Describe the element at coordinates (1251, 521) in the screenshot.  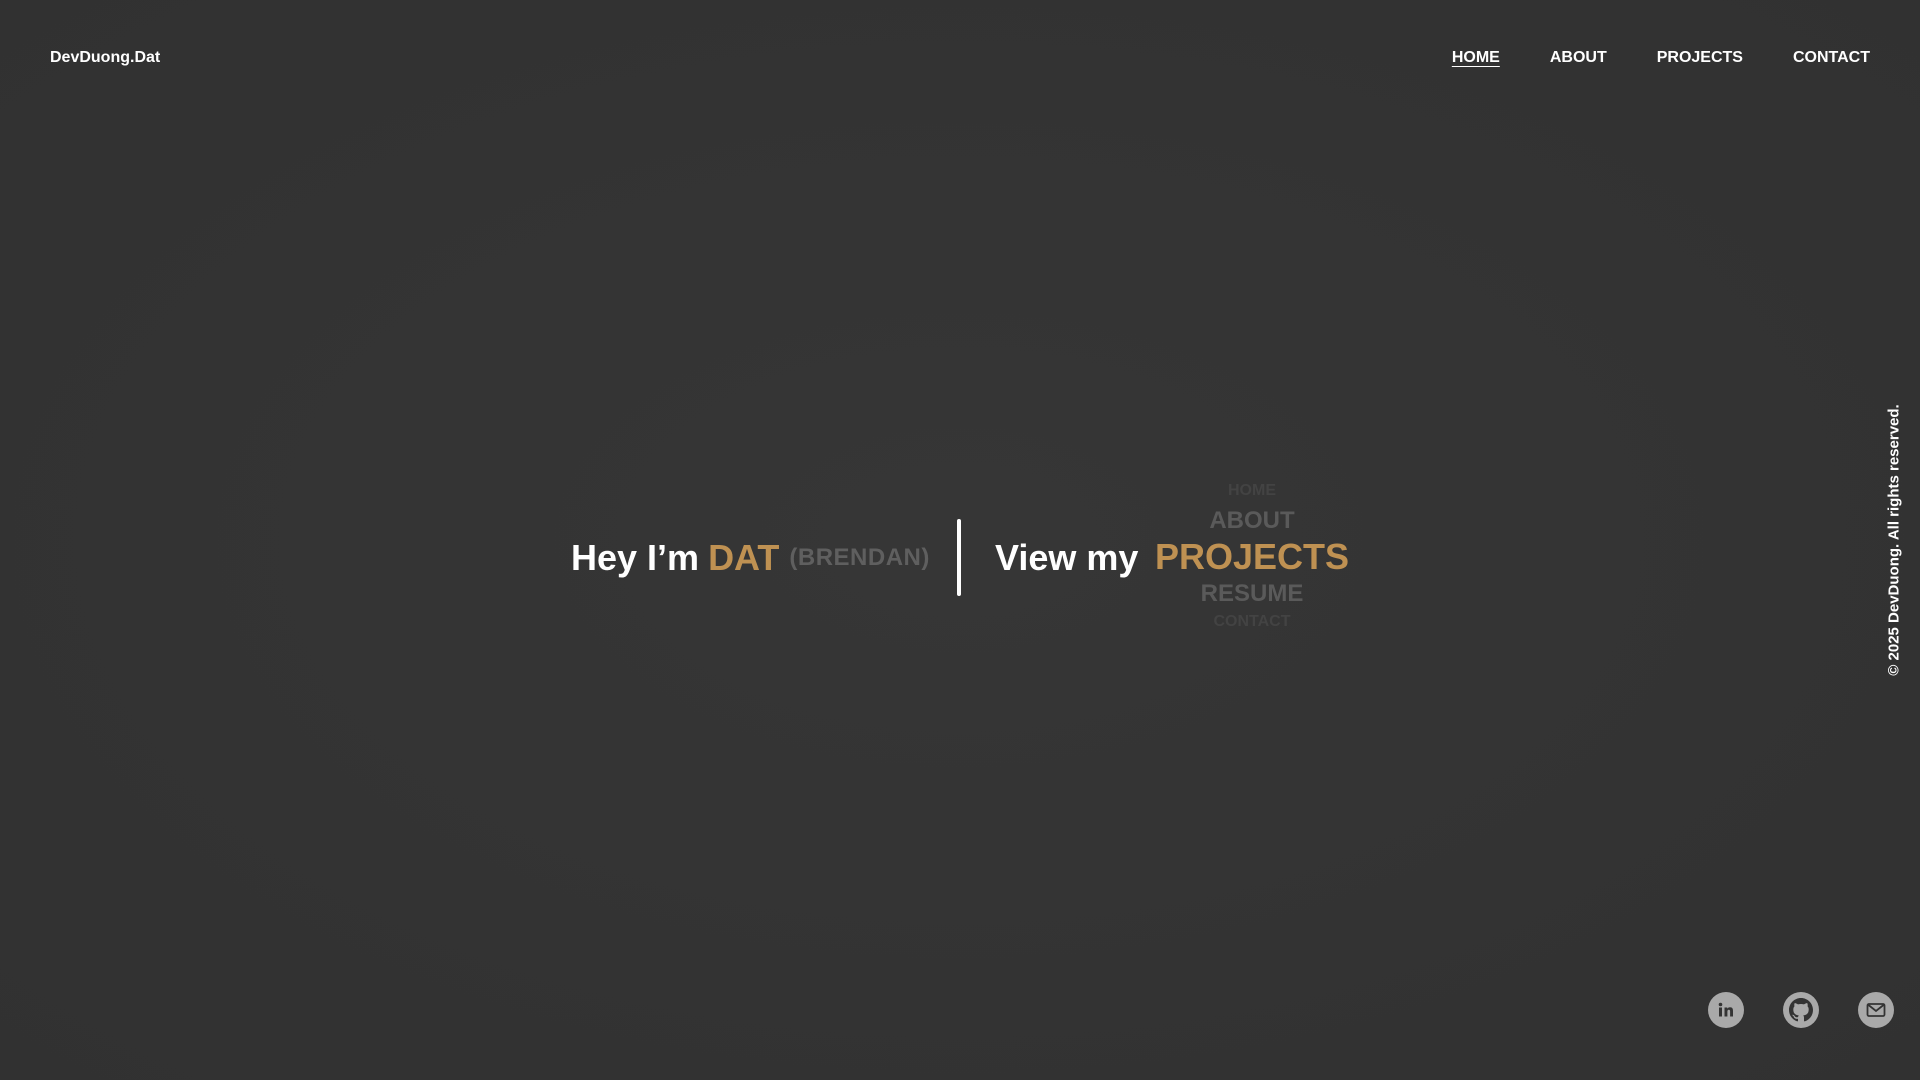
I see `wheel-item-about: ABOUT` at that location.